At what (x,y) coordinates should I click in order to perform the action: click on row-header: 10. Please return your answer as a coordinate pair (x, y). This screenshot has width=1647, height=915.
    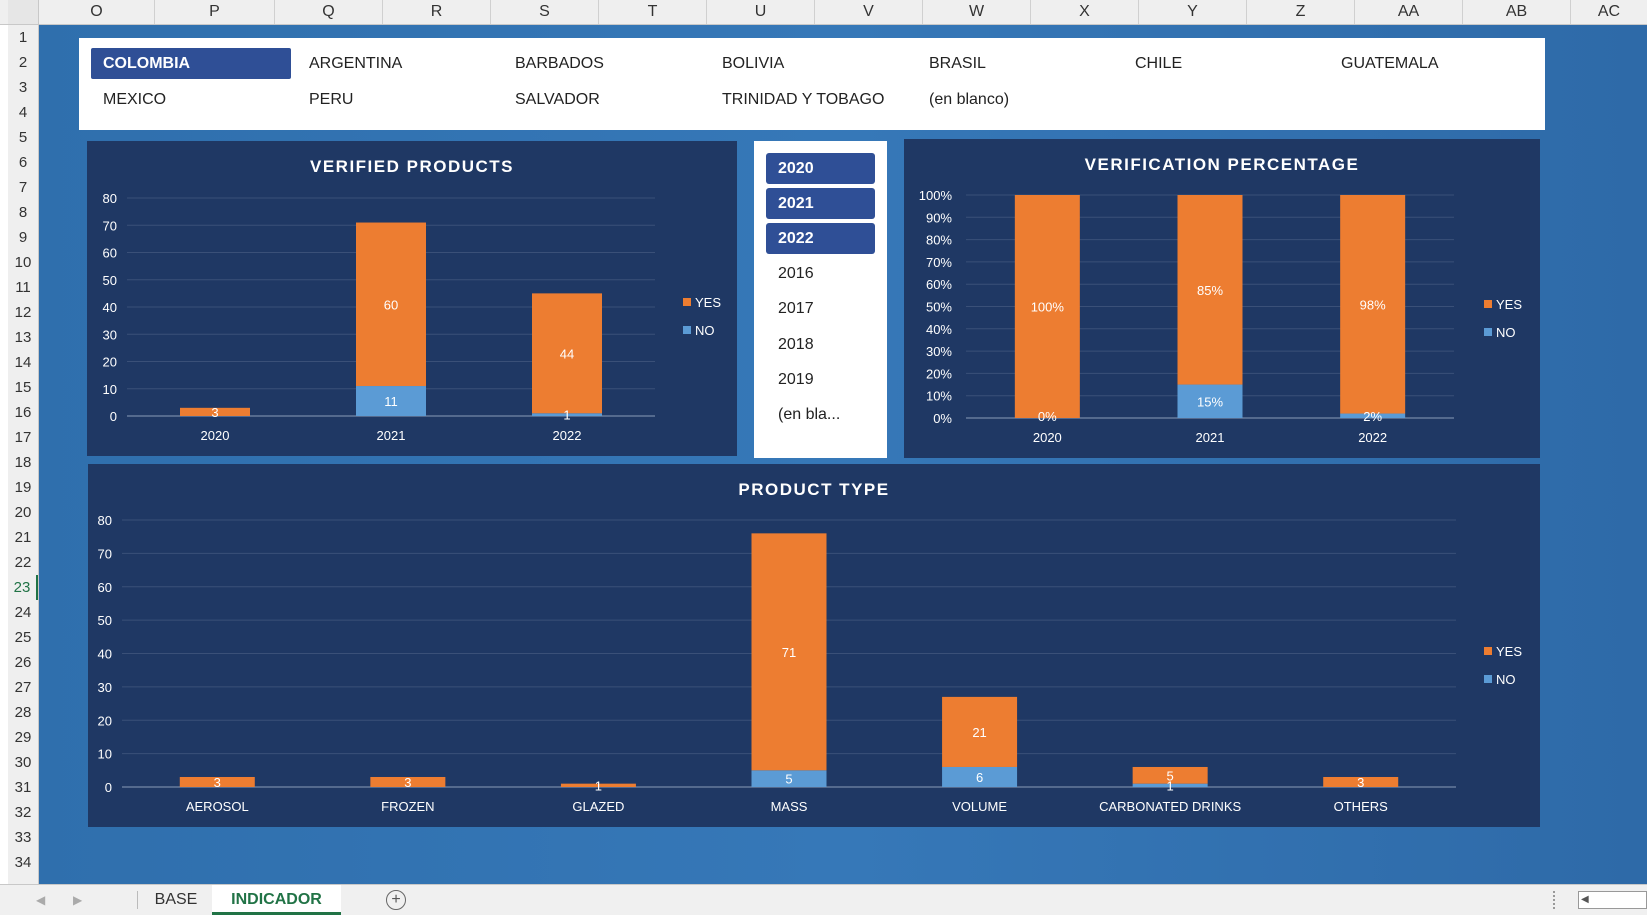
    Looking at the image, I should click on (23, 262).